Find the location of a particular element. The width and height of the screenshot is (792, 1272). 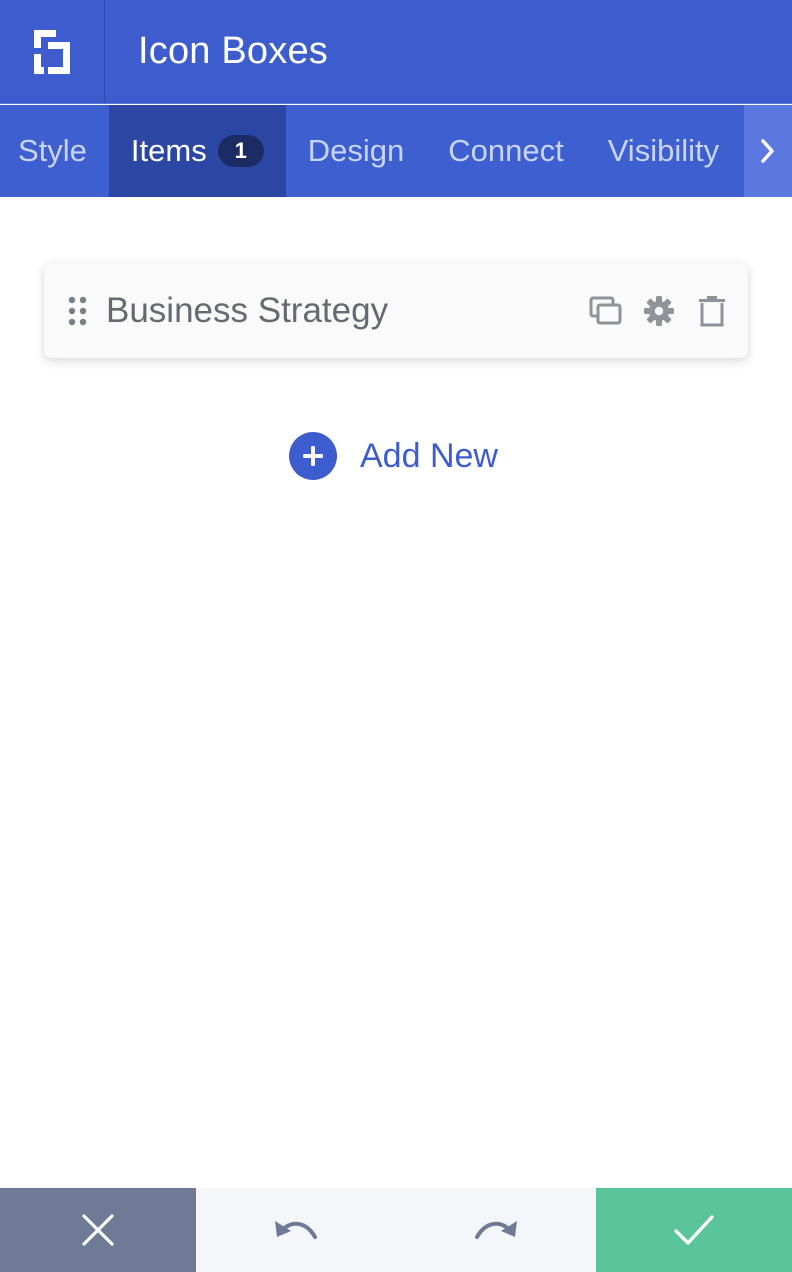

panel-title: Icon Boxes is located at coordinates (233, 51).